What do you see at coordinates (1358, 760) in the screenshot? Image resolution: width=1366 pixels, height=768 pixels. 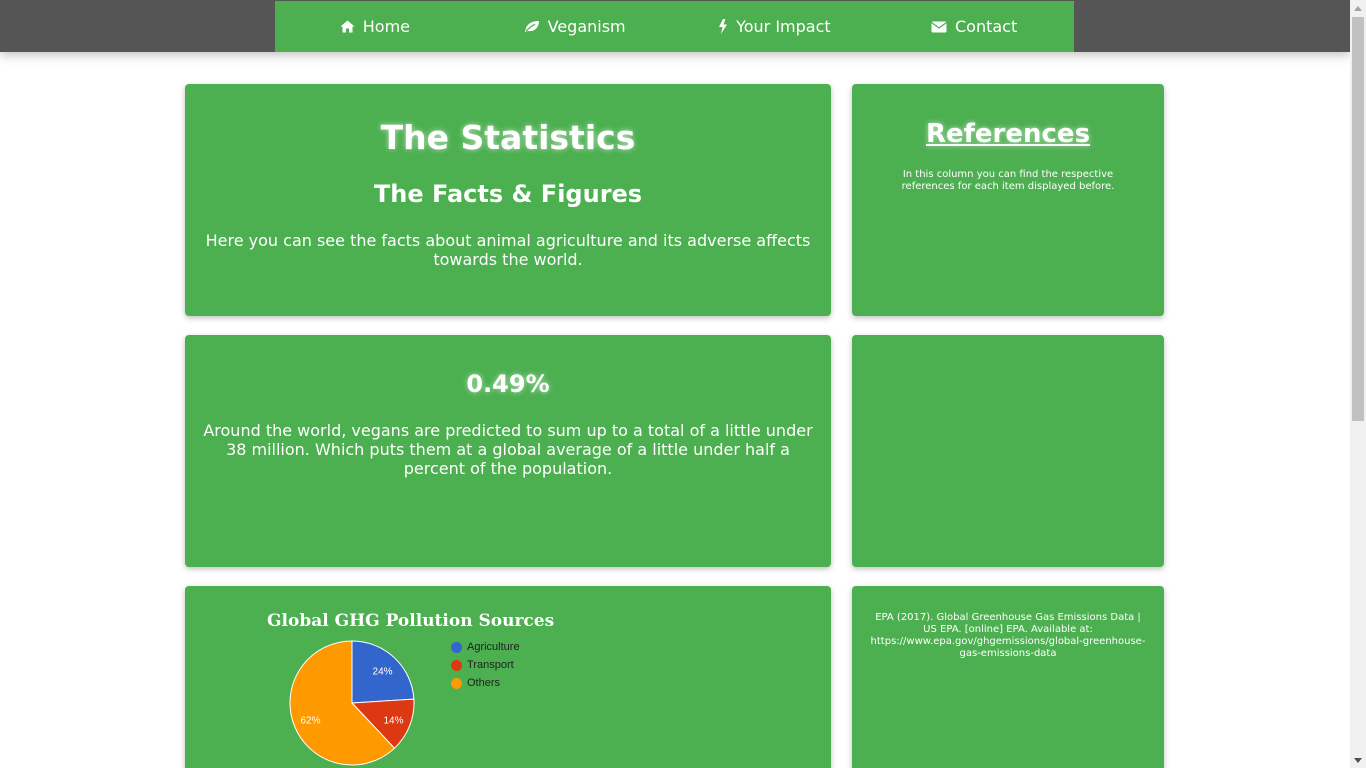 I see `scroll-down-icon` at bounding box center [1358, 760].